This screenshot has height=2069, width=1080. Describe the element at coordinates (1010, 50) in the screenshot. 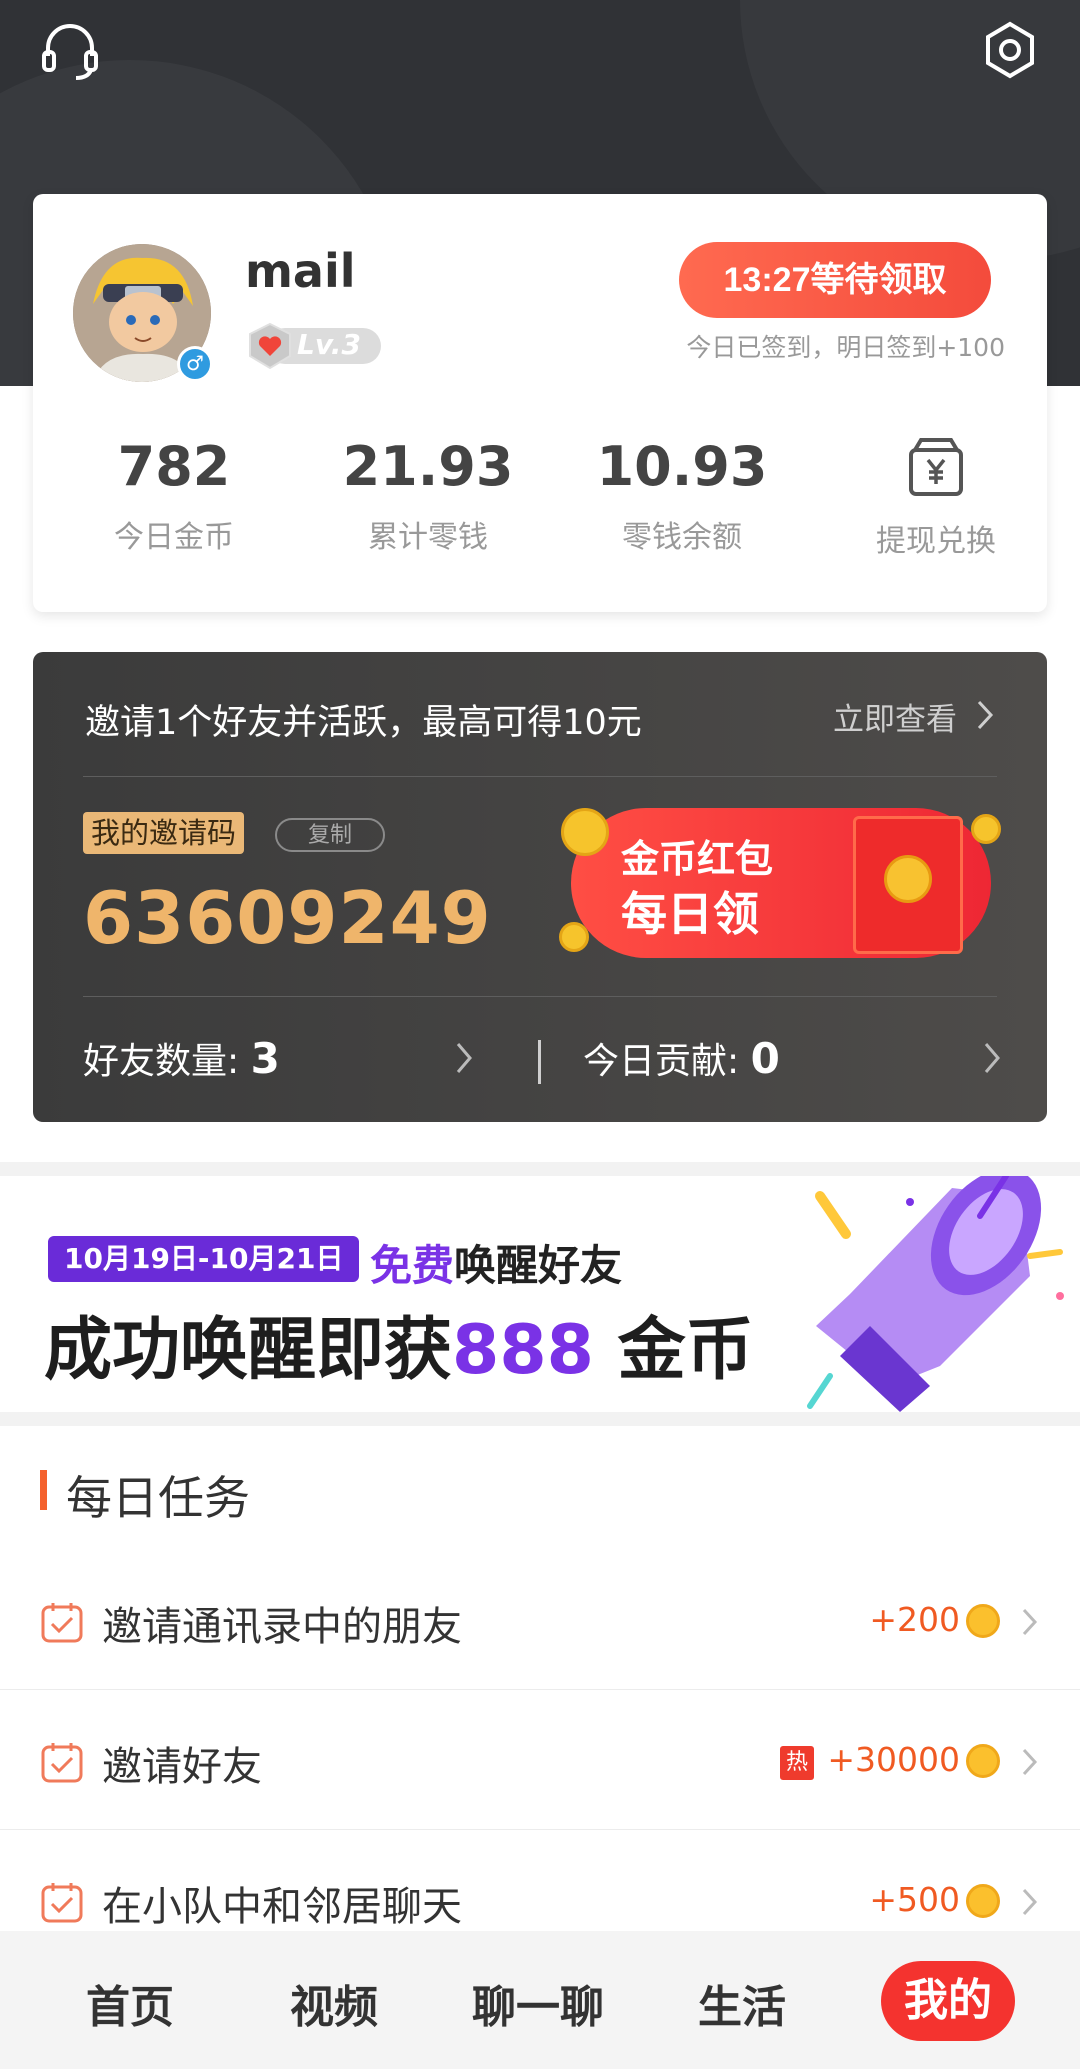

I see `settings-icon` at that location.